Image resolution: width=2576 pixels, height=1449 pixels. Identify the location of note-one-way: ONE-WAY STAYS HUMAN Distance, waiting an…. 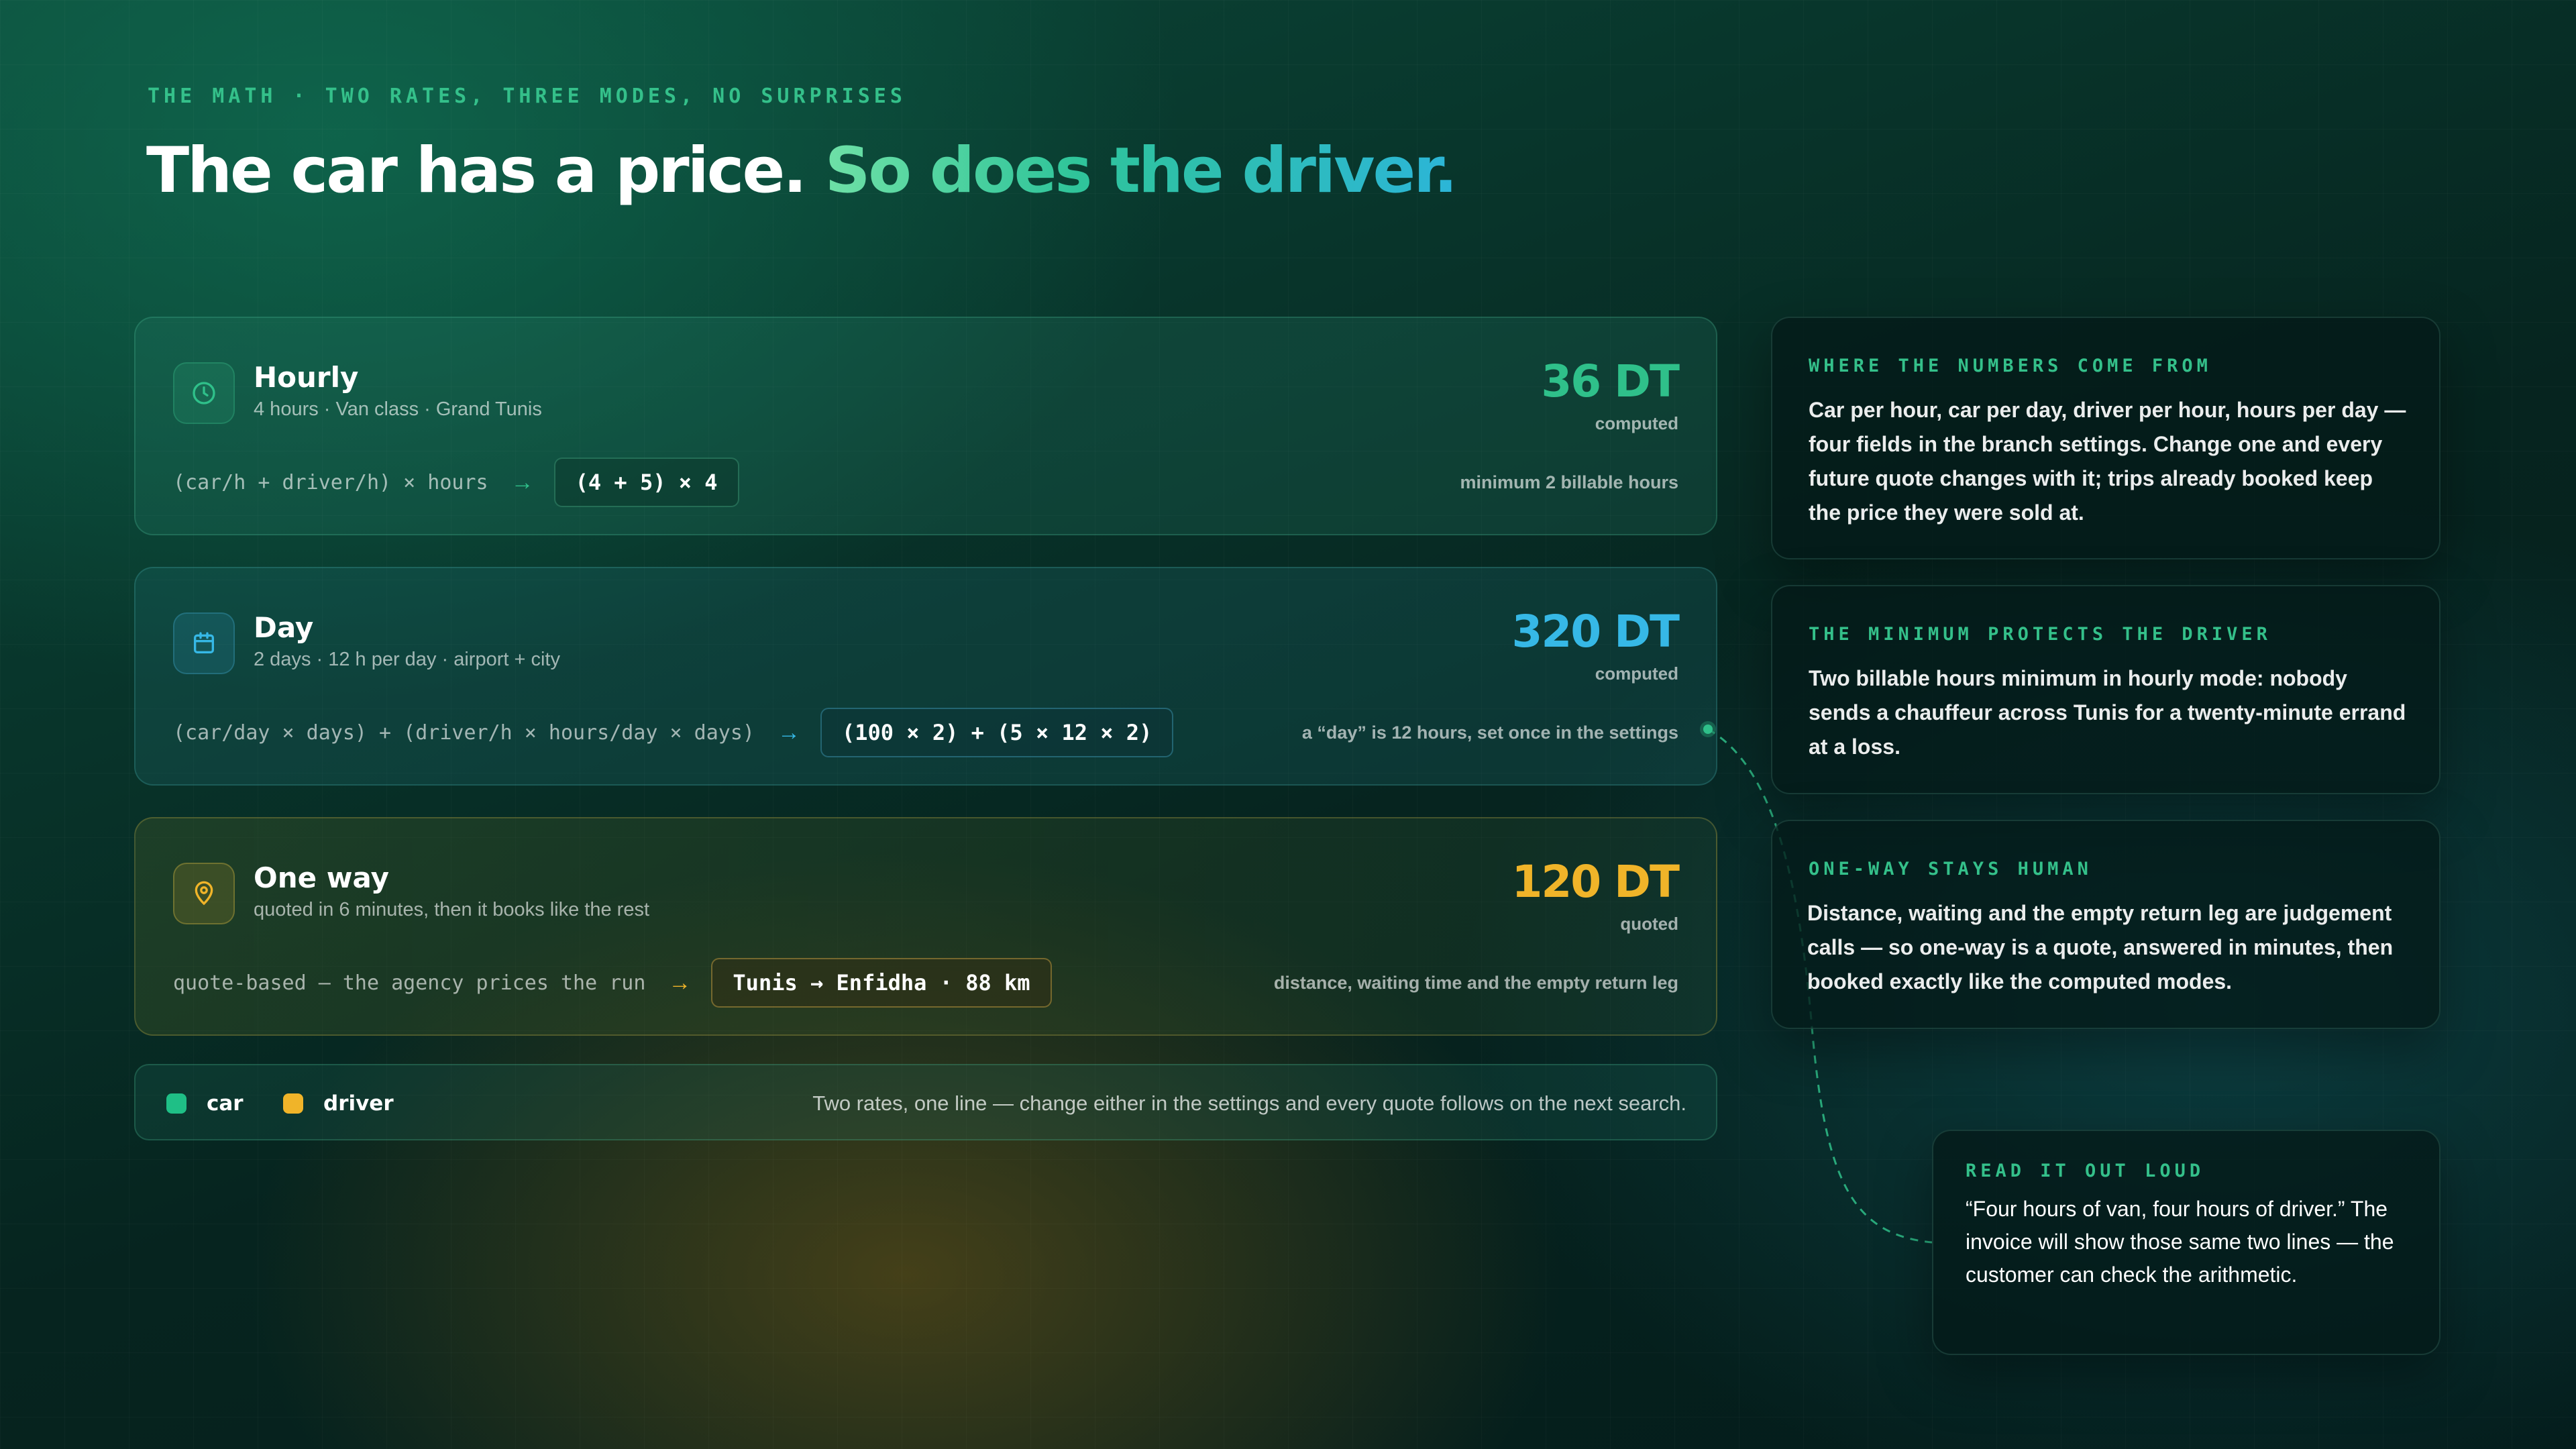
(2105, 924).